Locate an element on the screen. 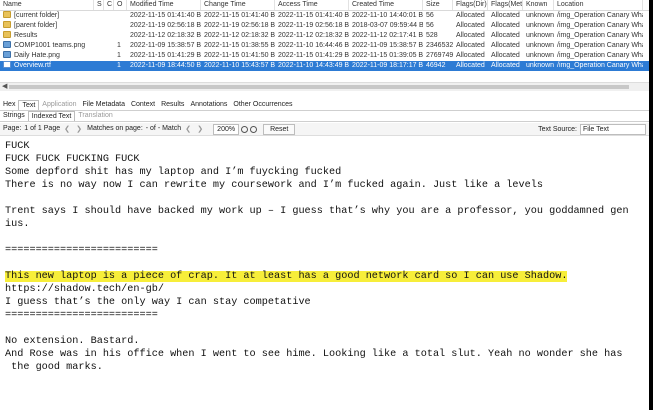  cell-access: 2022-11-15 01:41:40 BDT is located at coordinates (313, 15).